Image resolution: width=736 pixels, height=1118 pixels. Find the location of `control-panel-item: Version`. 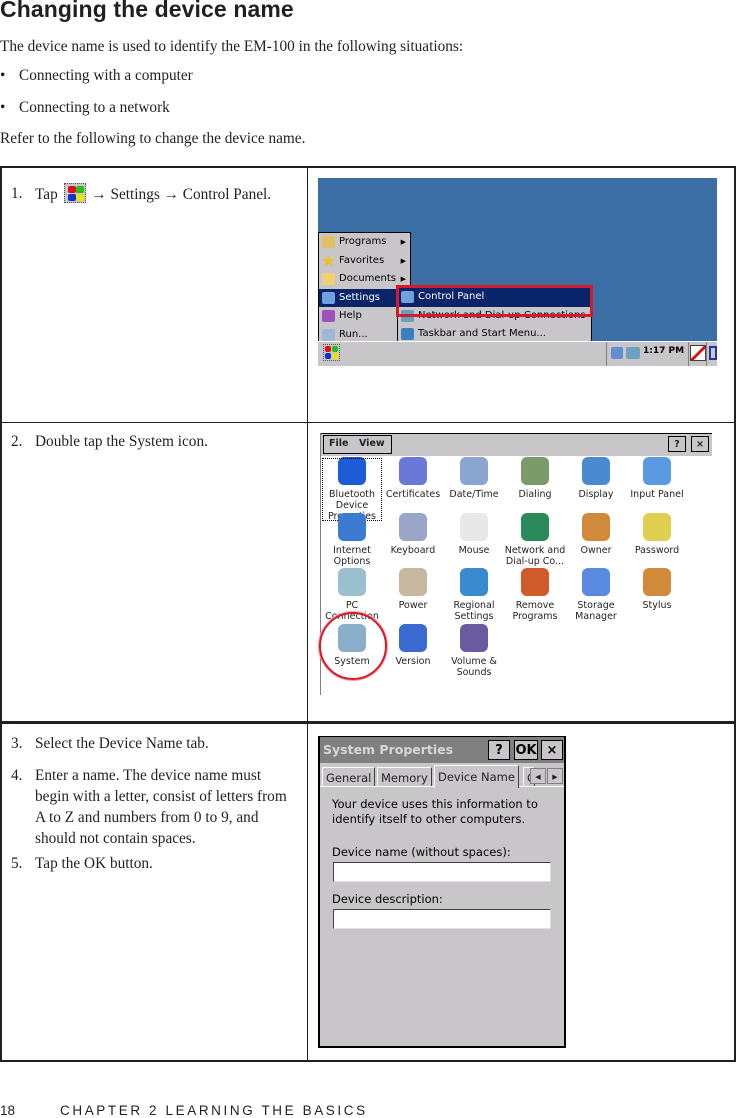

control-panel-item: Version is located at coordinates (413, 645).